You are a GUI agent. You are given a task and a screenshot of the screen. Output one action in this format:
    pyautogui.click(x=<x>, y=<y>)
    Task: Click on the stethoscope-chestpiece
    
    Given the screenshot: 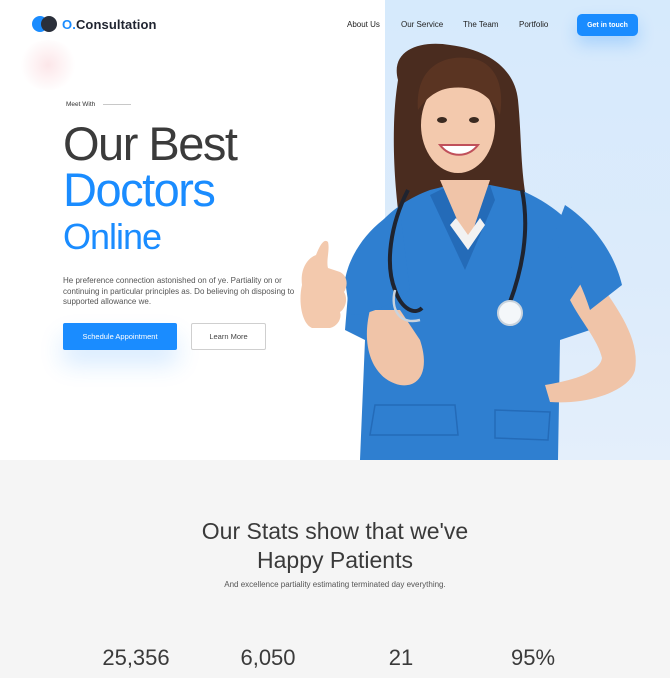 What is the action you would take?
    pyautogui.click(x=510, y=313)
    